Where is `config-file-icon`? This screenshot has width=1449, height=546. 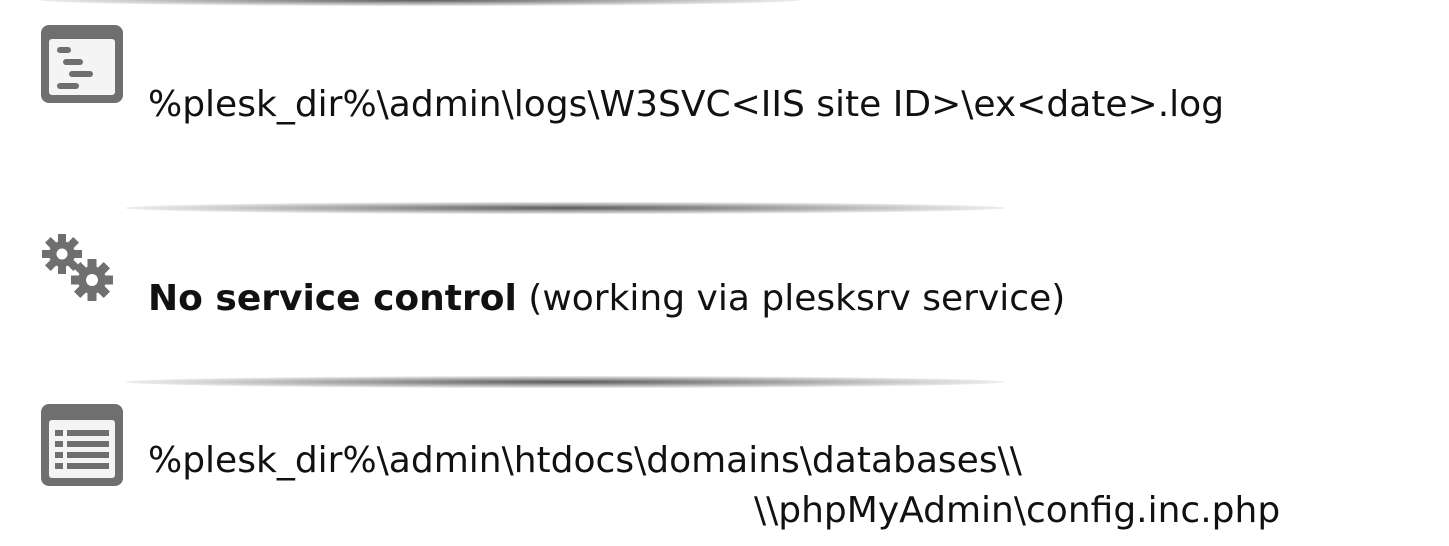
config-file-icon is located at coordinates (82, 445).